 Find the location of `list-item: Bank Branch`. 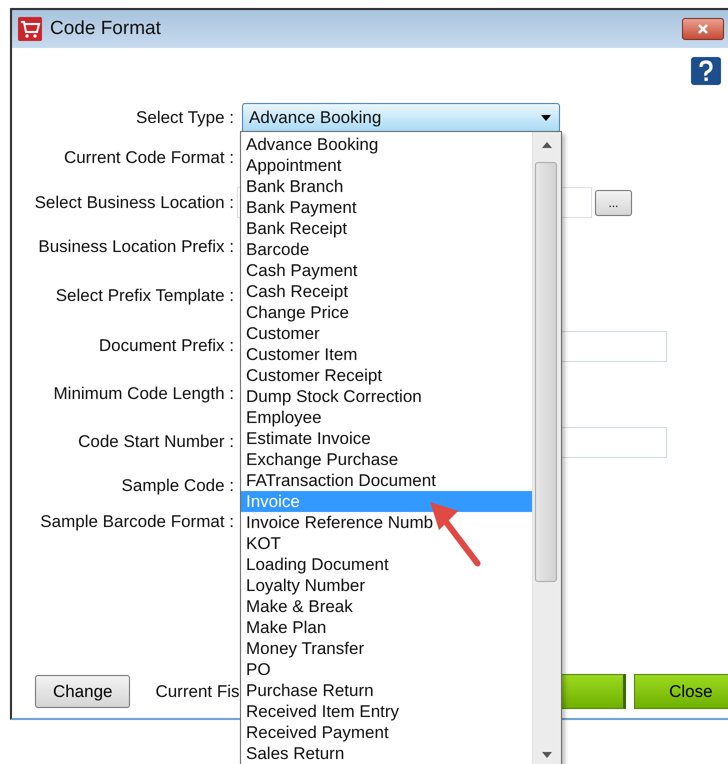

list-item: Bank Branch is located at coordinates (386, 186).